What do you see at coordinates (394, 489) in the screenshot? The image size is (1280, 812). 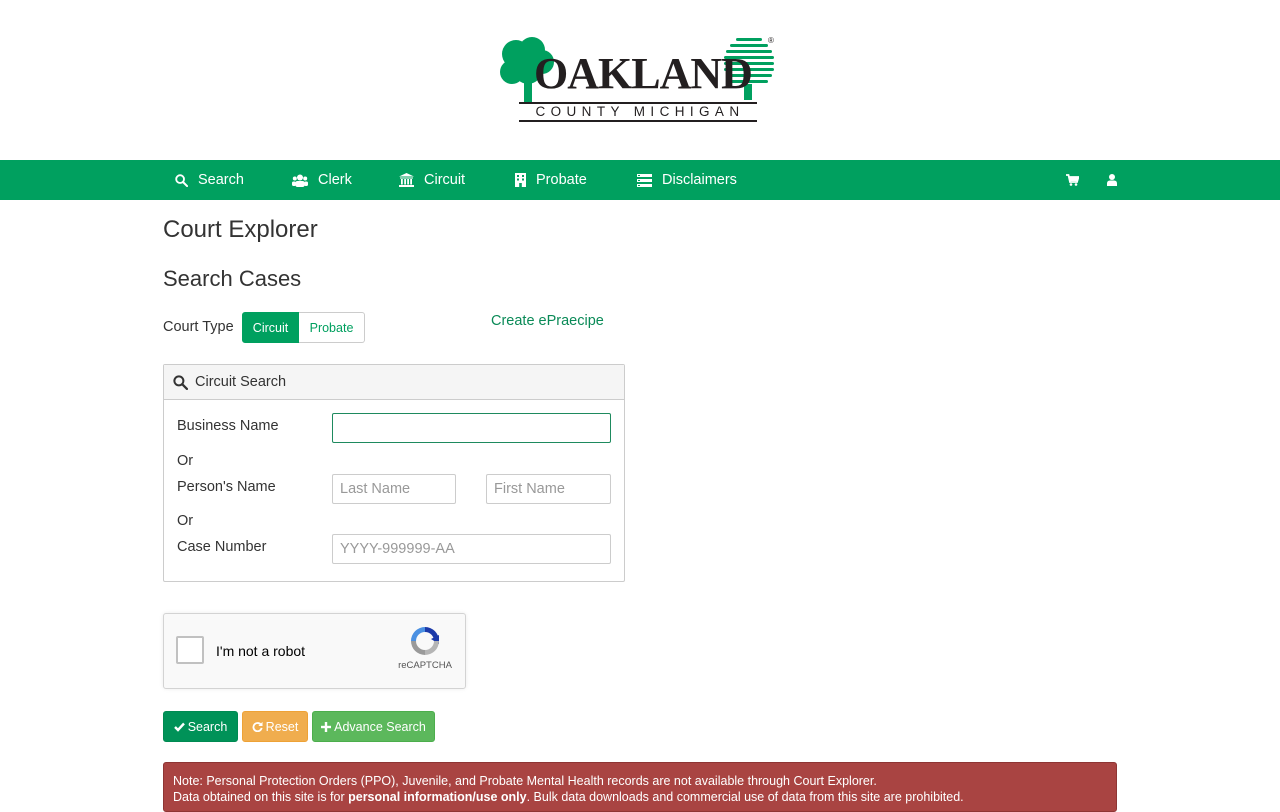 I see `last-name-input` at bounding box center [394, 489].